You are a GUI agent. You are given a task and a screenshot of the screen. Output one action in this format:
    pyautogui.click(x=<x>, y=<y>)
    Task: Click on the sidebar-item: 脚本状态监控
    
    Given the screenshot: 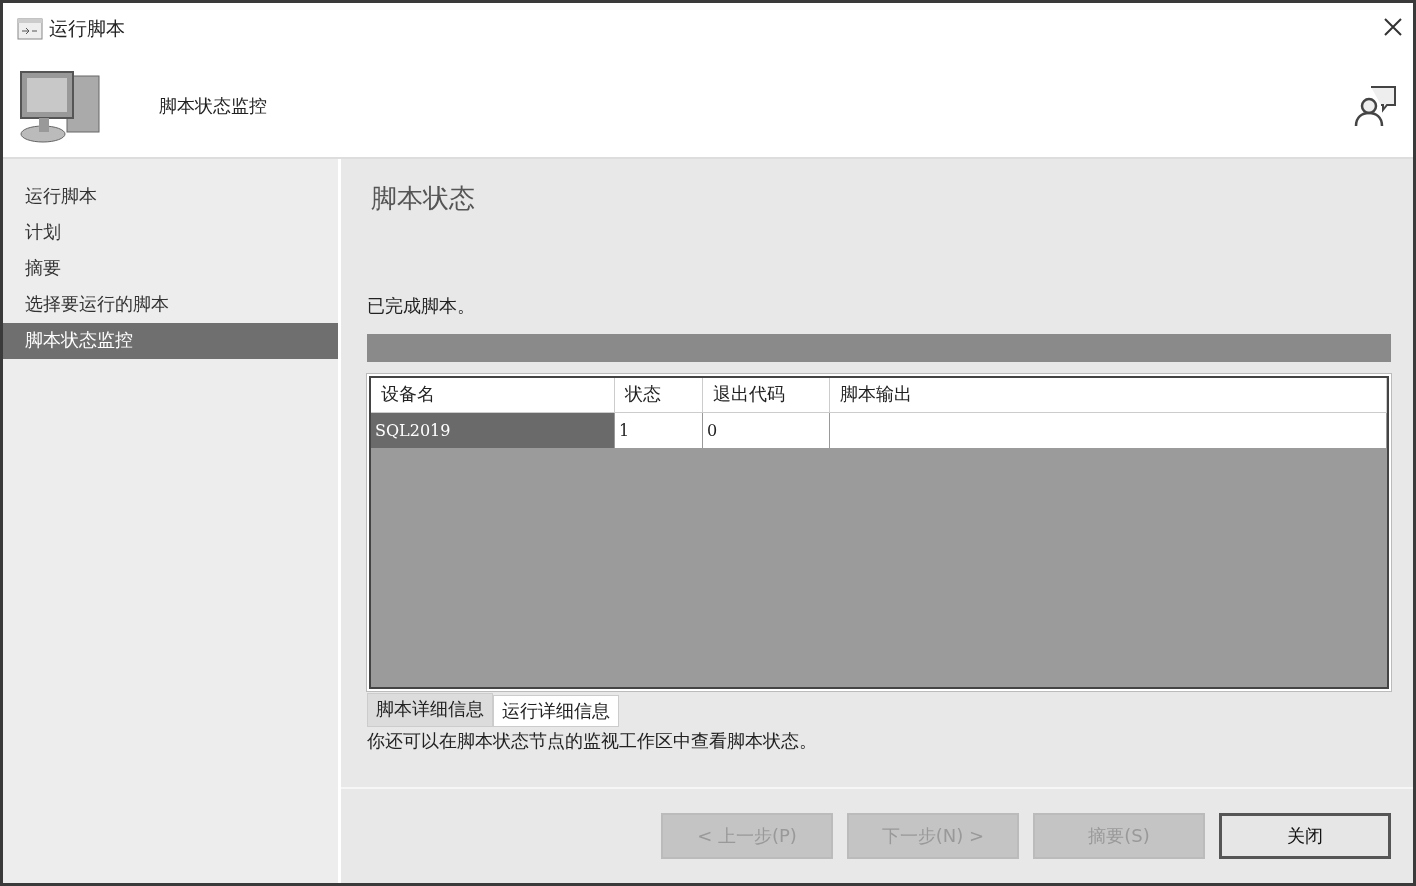 What is the action you would take?
    pyautogui.click(x=170, y=341)
    